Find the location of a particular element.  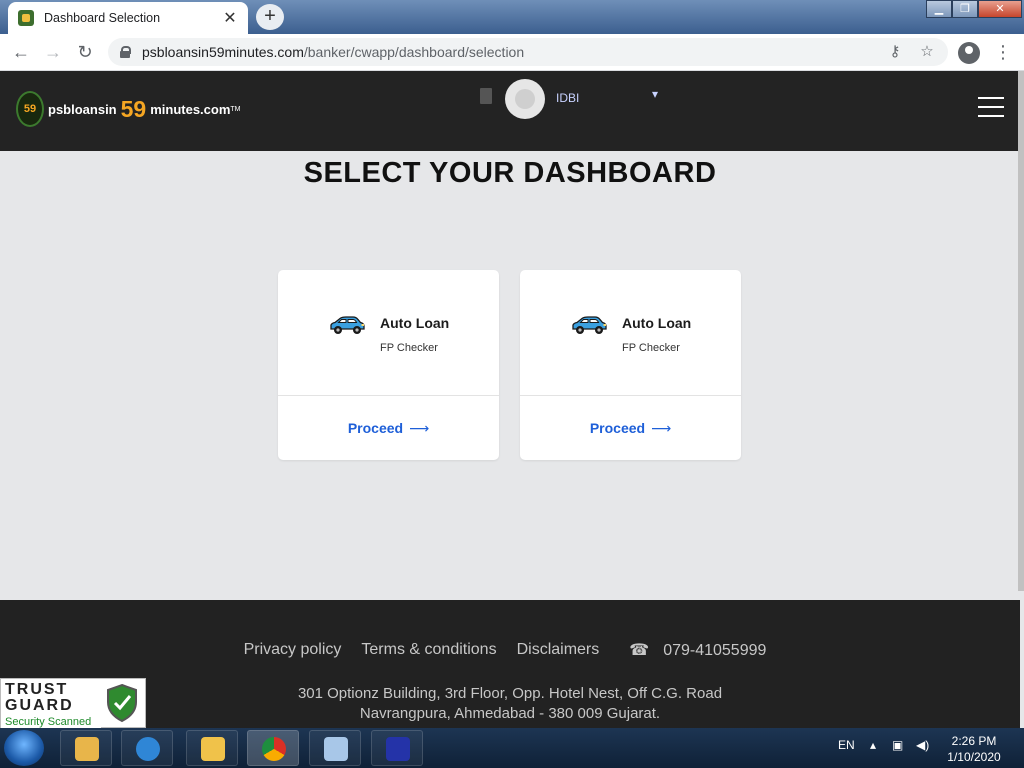

url-domain: psbloansin59minutes.com is located at coordinates (223, 52).